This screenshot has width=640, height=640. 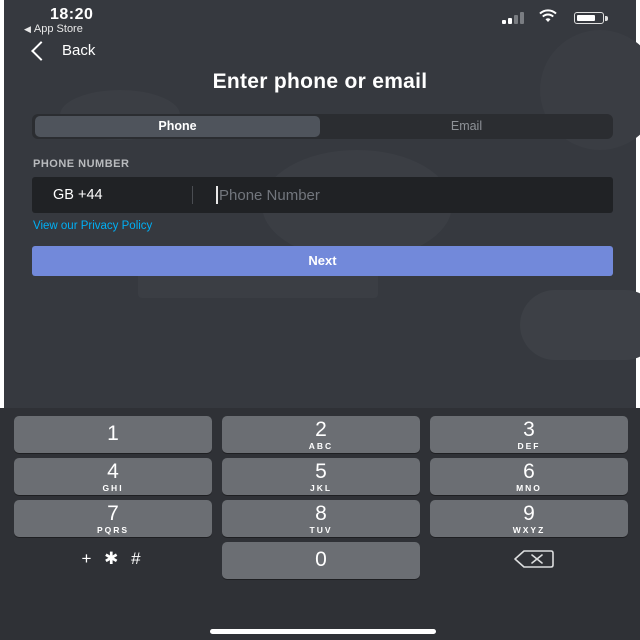 I want to click on key-digit: 0, so click(x=321, y=559).